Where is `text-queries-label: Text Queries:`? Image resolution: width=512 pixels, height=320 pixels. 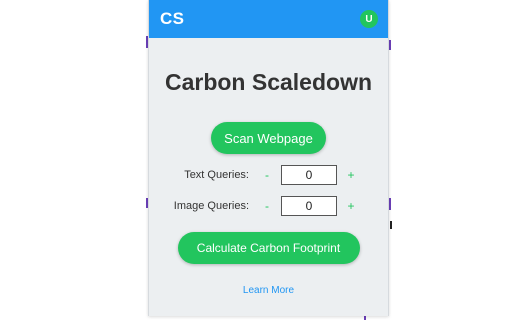
text-queries-label: Text Queries: is located at coordinates (216, 175).